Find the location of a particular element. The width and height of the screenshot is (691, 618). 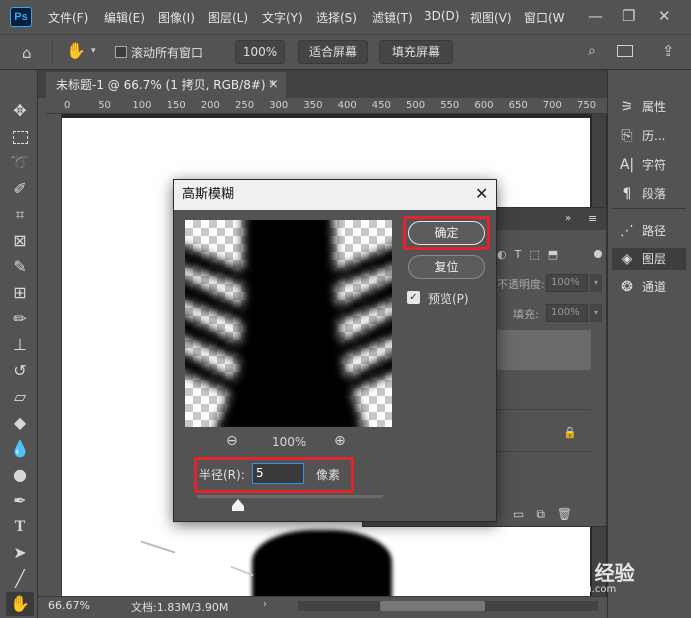

panel-expand-icon: » is located at coordinates (568, 218).